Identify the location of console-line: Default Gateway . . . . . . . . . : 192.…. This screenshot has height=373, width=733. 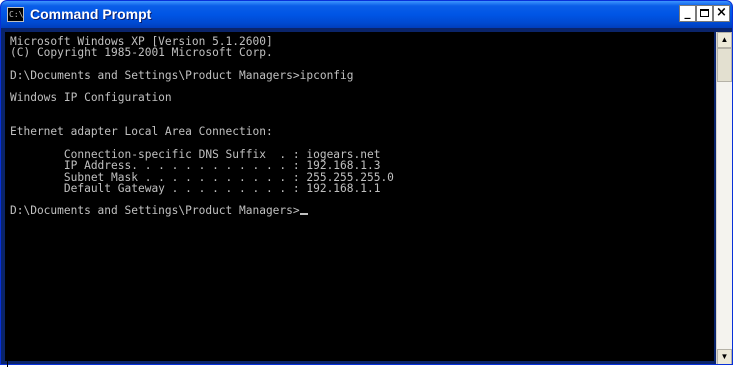
(195, 188).